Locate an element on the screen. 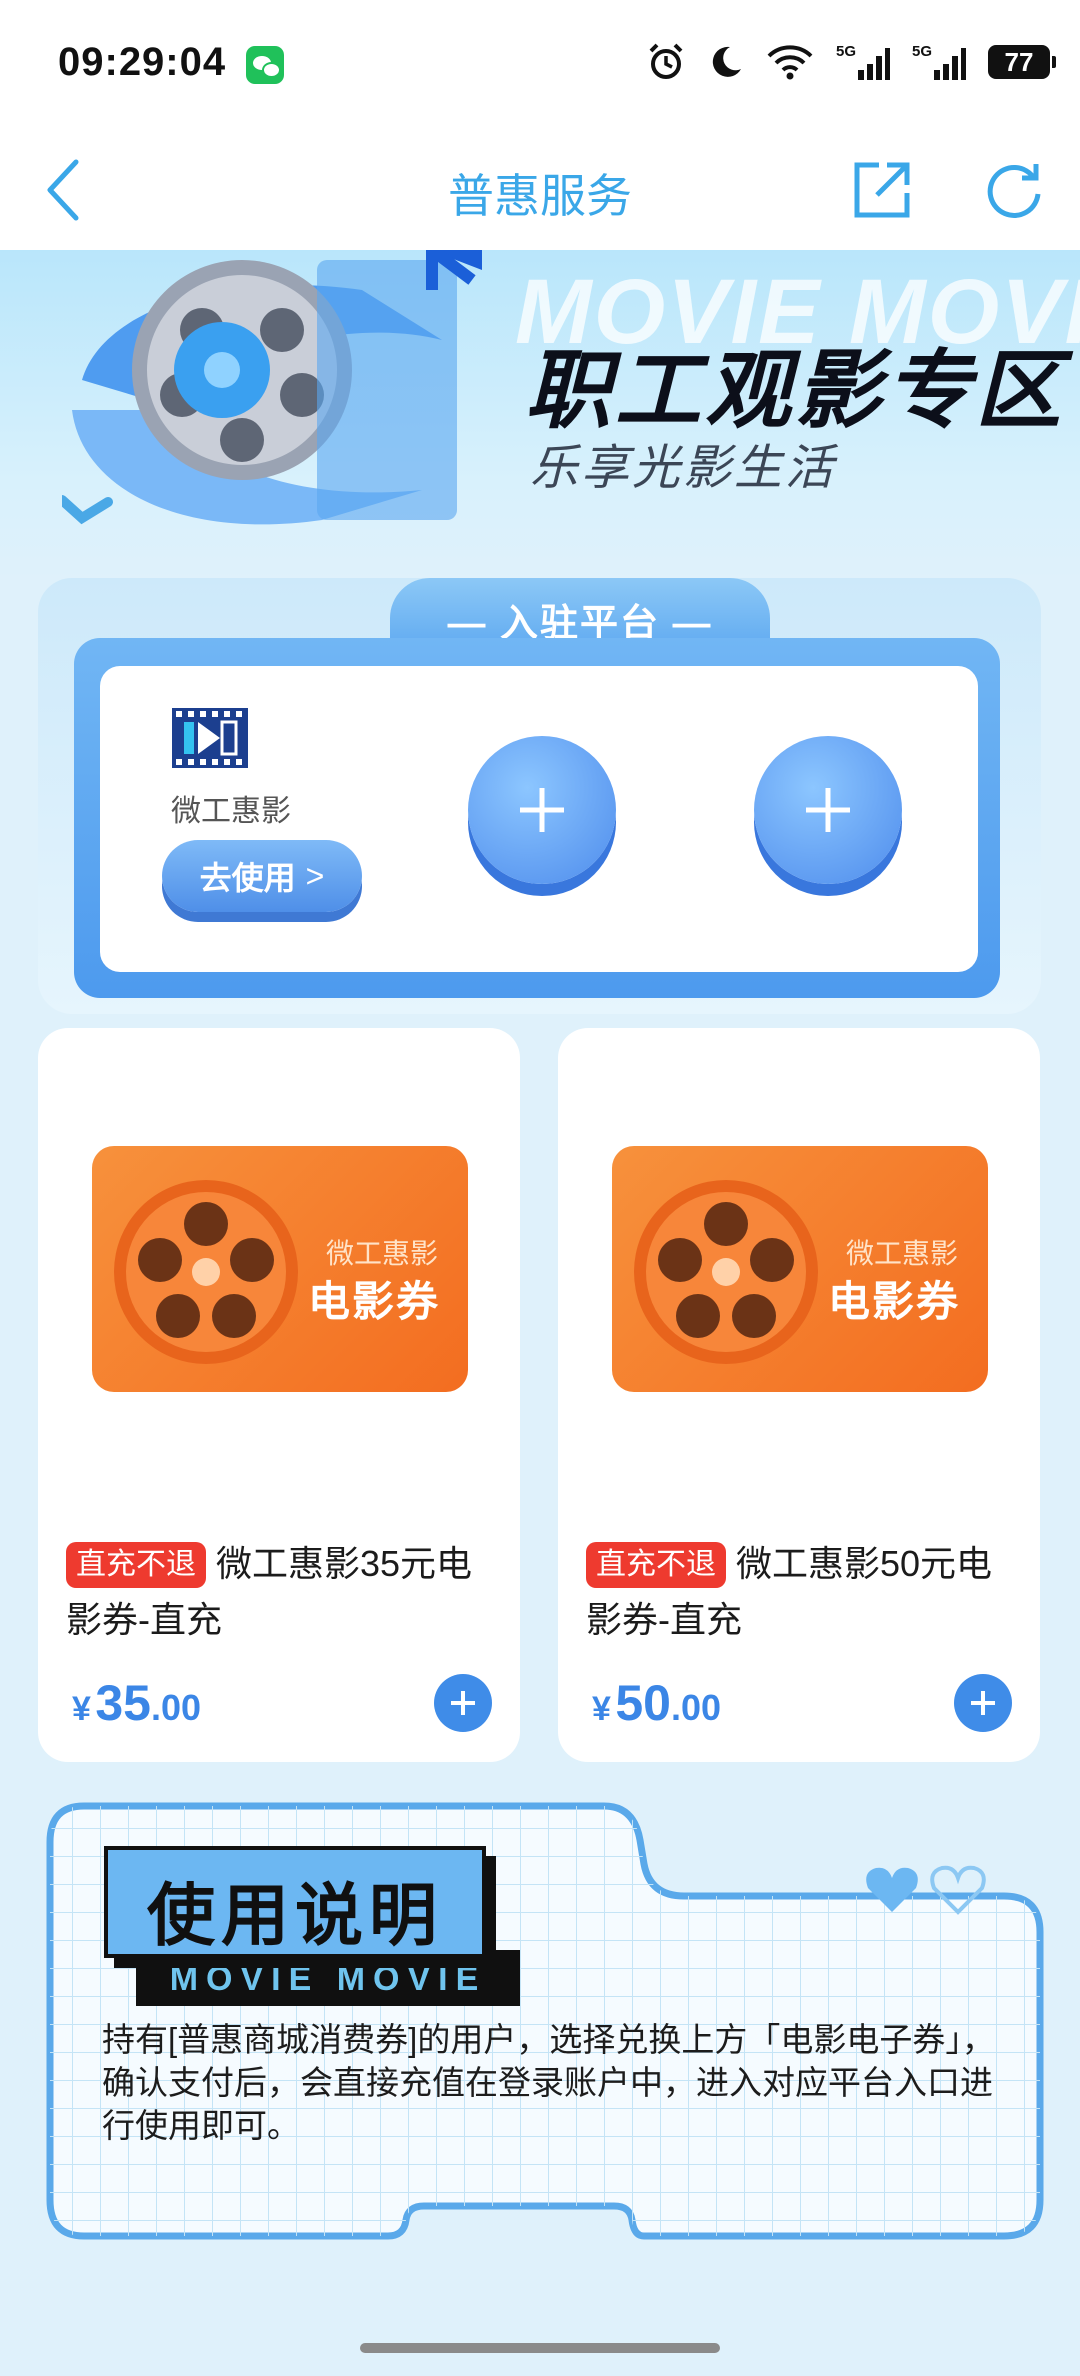  film-logo-icon is located at coordinates (210, 738).